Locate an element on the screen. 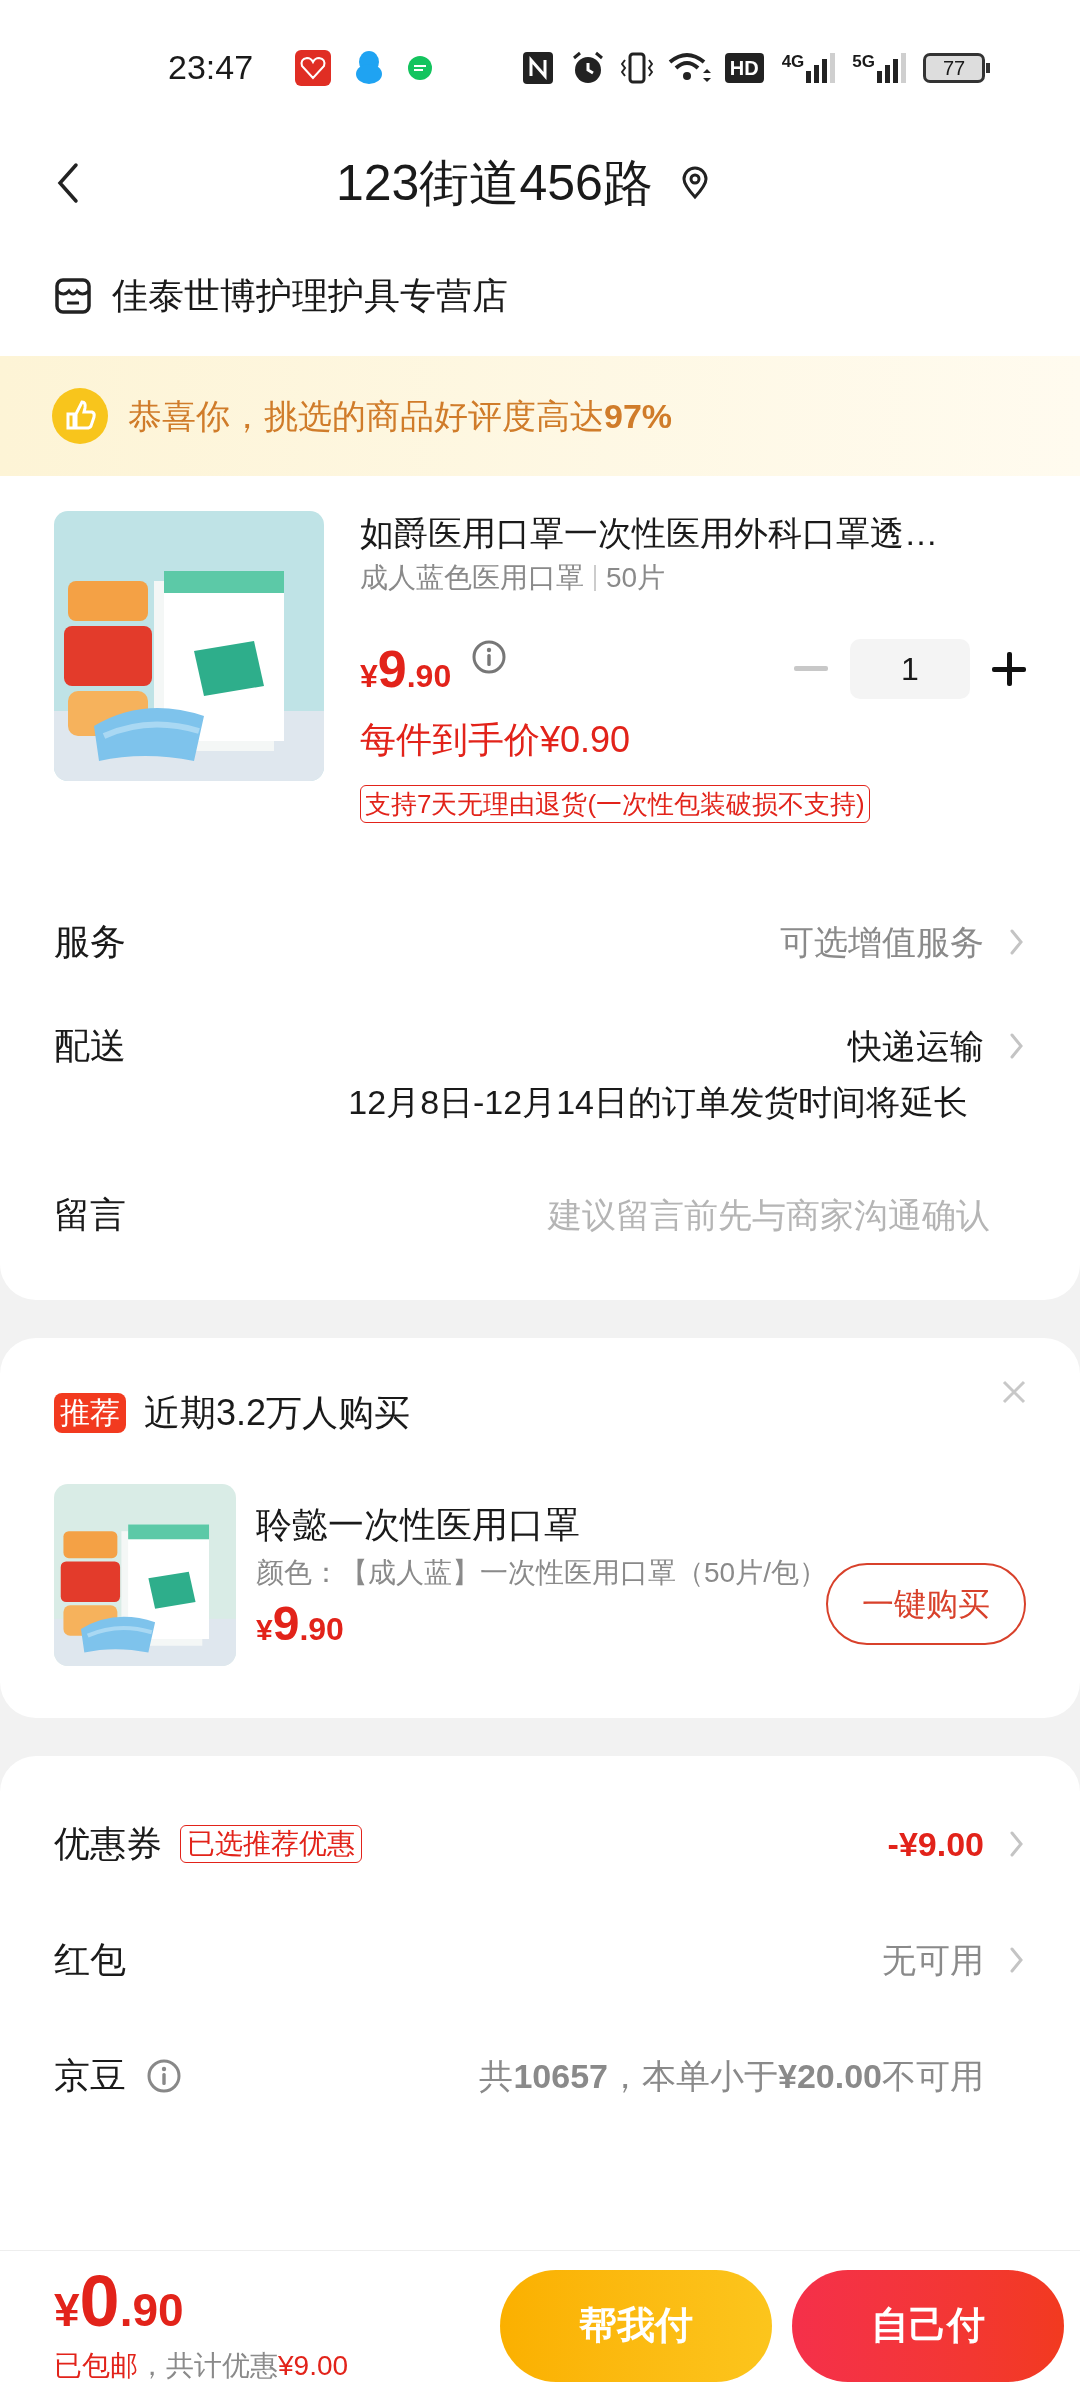  return-policy-tag: 支持7天无理由退货(一次性包装破损不支持) is located at coordinates (615, 804).